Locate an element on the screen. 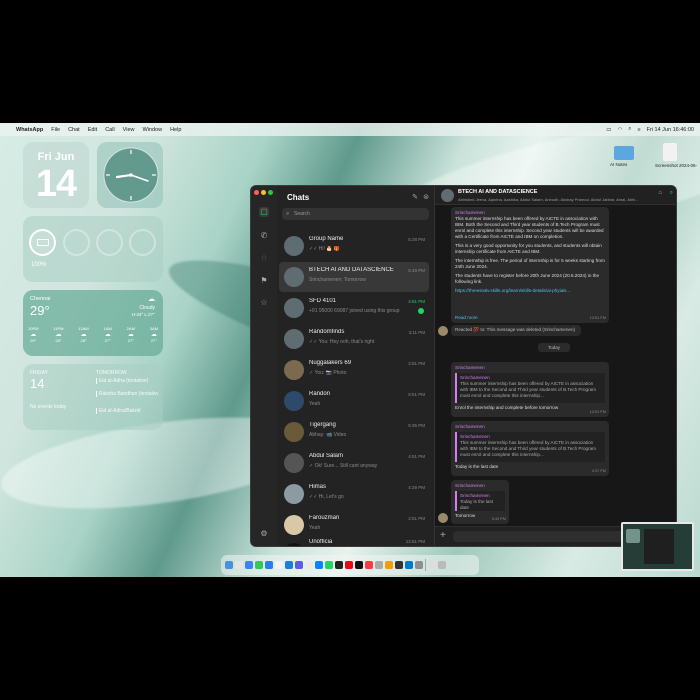 The image size is (700, 700). settings-gear-icon: ⚙ is located at coordinates (264, 534).